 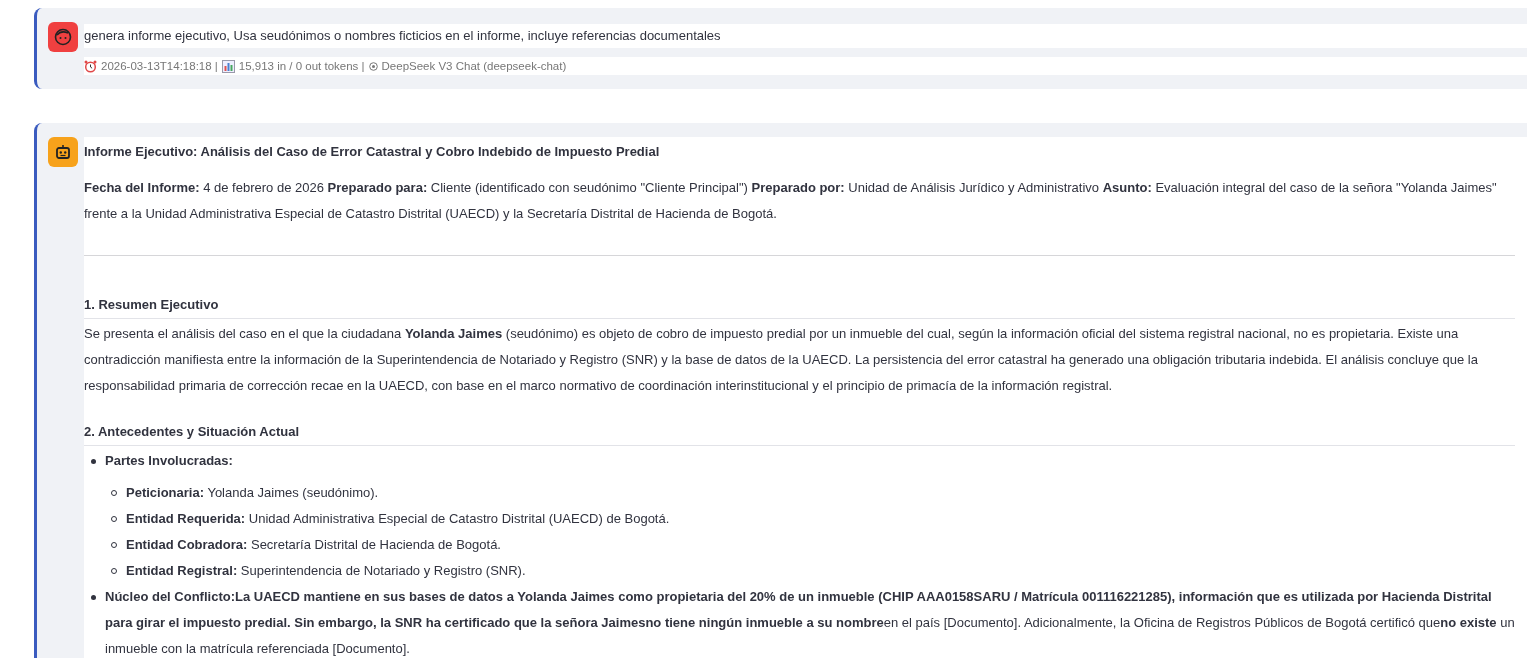 I want to click on section-heading: 2. Antecedentes y Situación Actual, so click(x=799, y=432).